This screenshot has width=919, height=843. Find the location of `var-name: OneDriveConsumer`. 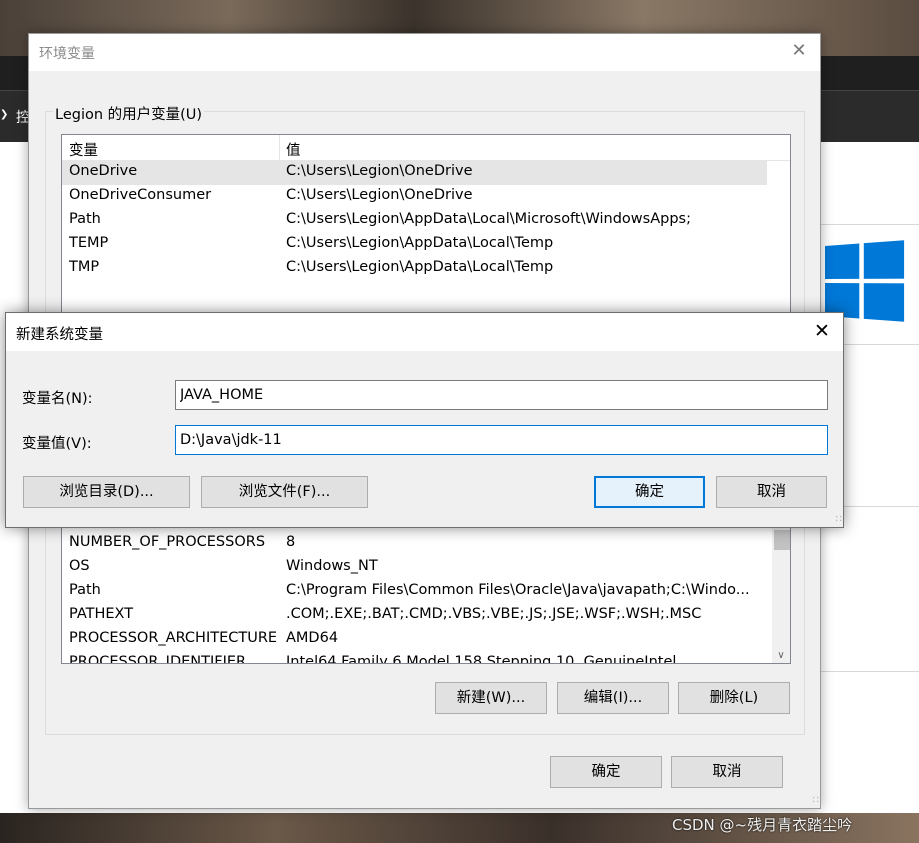

var-name: OneDriveConsumer is located at coordinates (140, 195).